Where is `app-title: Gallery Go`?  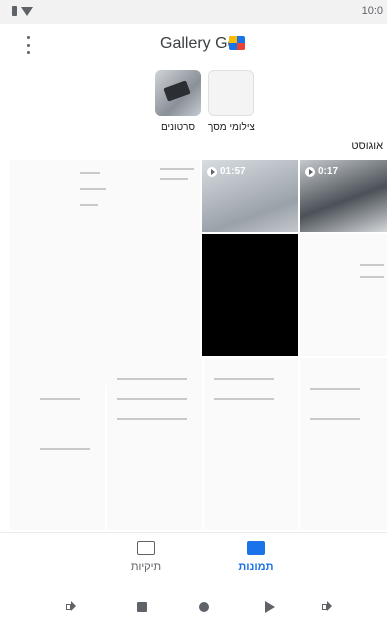
app-title: Gallery Go is located at coordinates (198, 43).